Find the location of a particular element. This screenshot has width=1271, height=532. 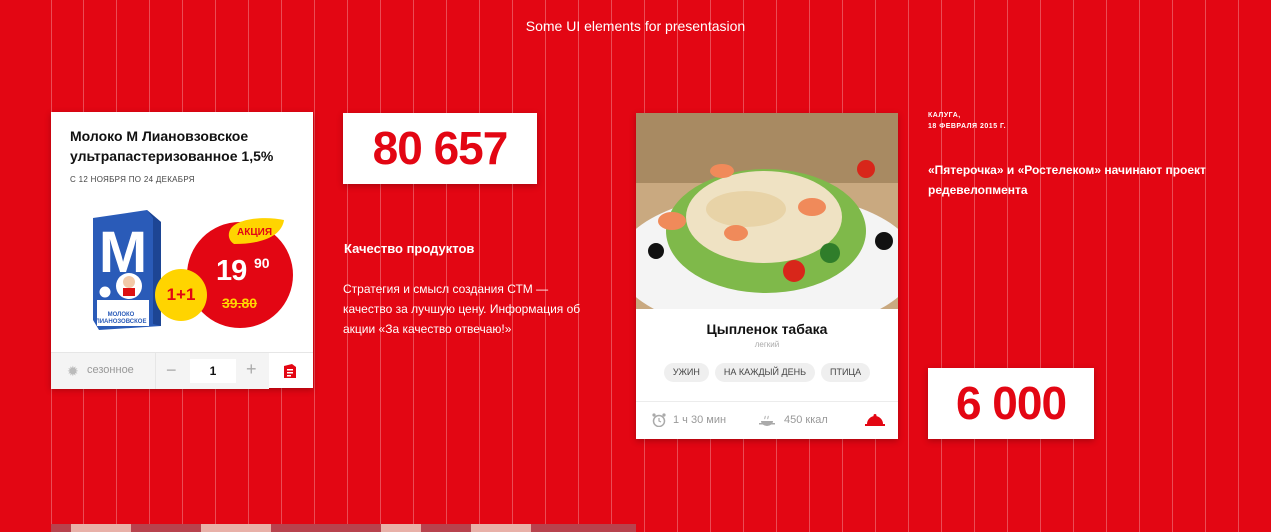

price-old: 39.80 is located at coordinates (240, 303).